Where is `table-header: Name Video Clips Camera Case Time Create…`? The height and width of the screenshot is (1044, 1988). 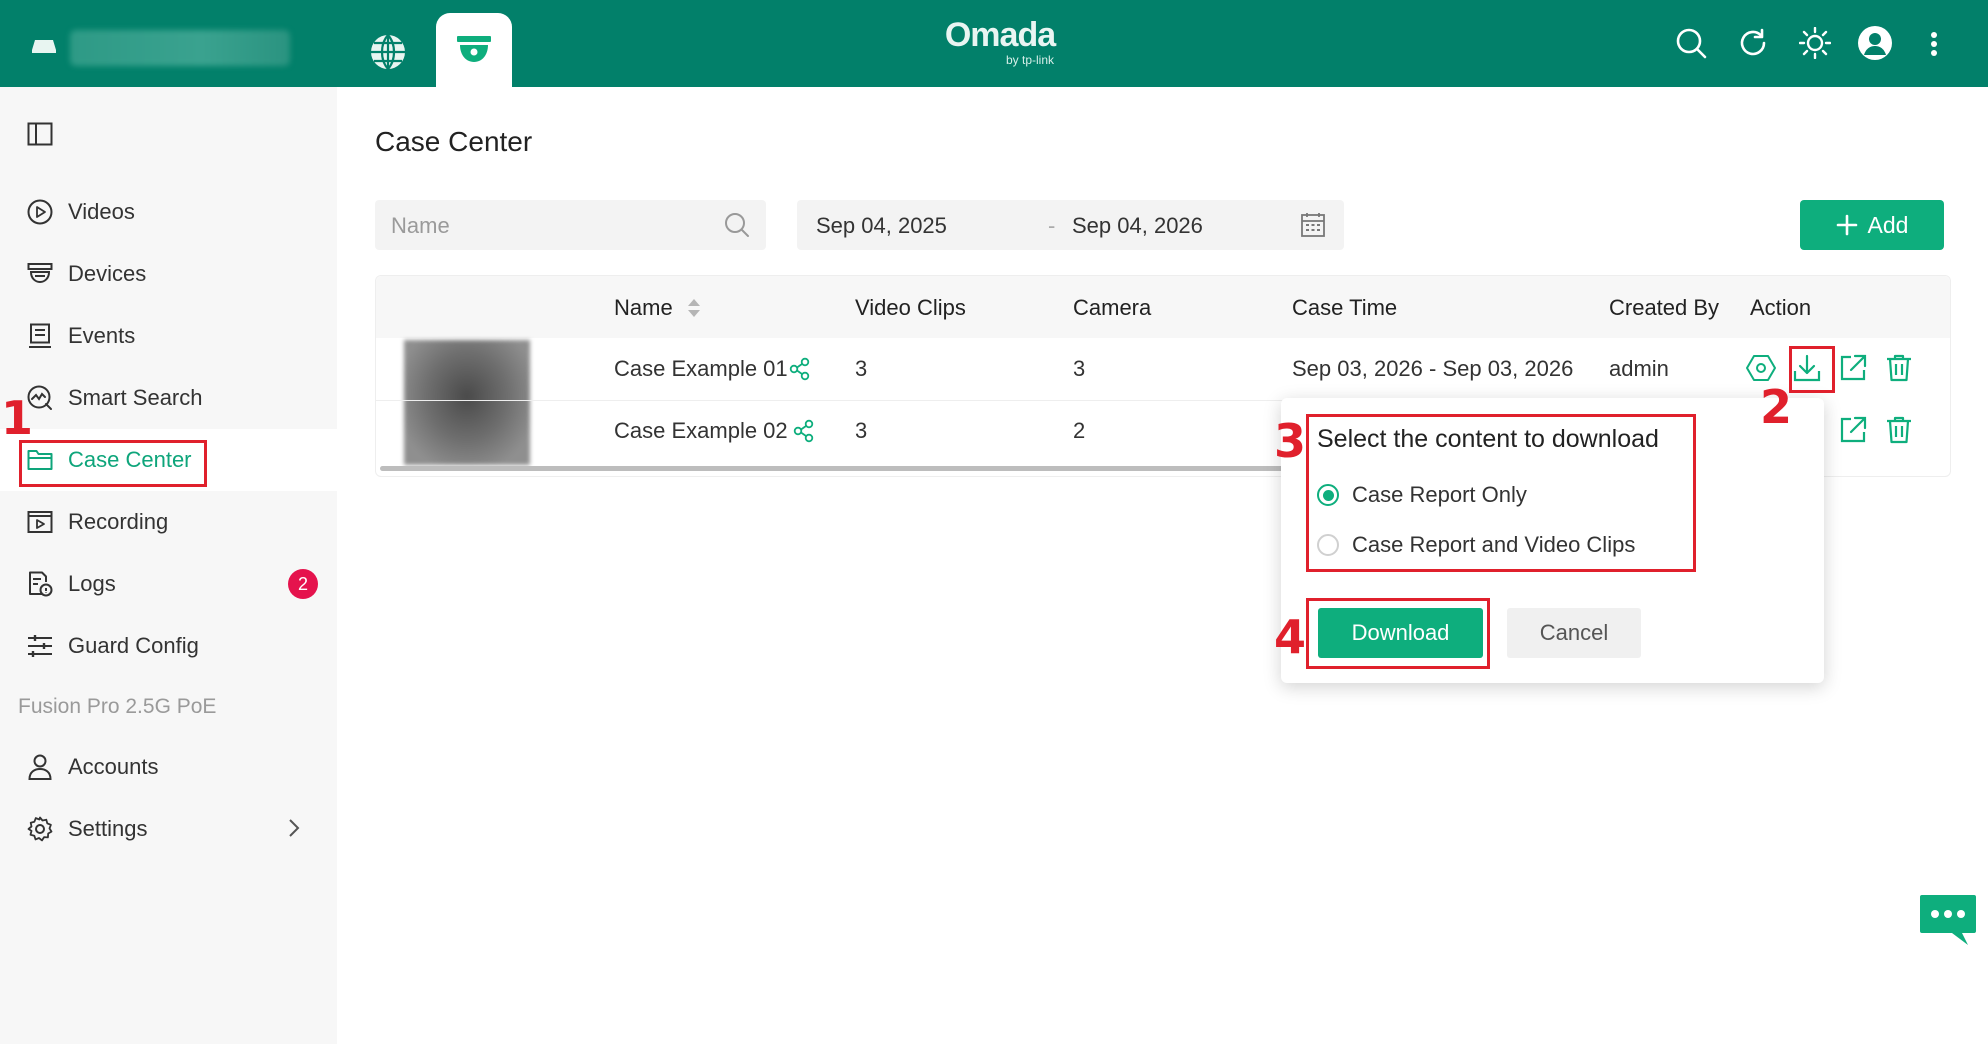
table-header: Name Video Clips Camera Case Time Create… is located at coordinates (1163, 307).